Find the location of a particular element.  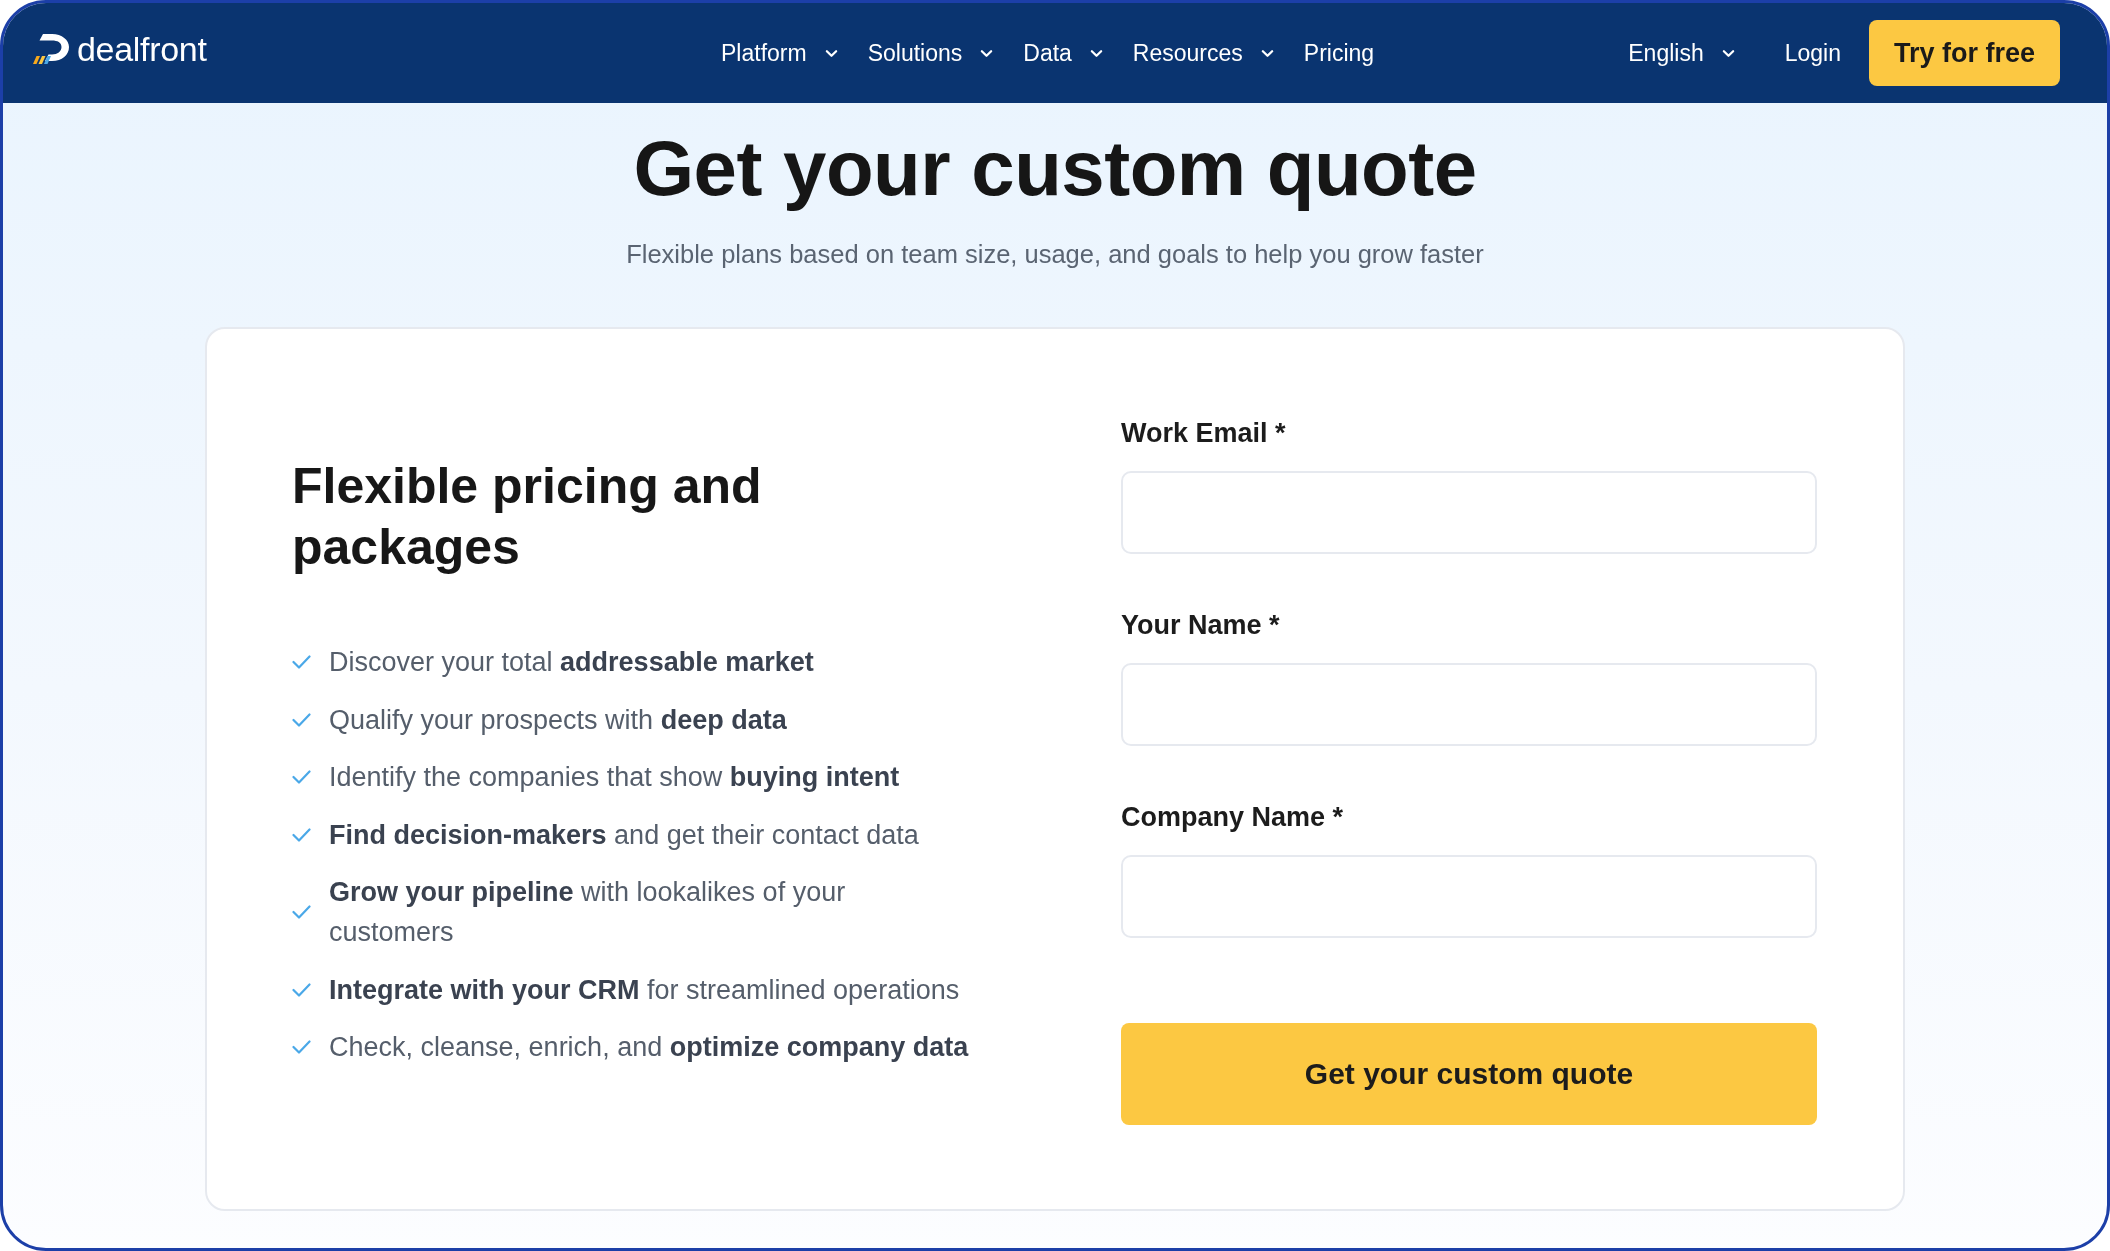

feature-text: Find decision-makers and get their contact data is located at coordinates (624, 835).